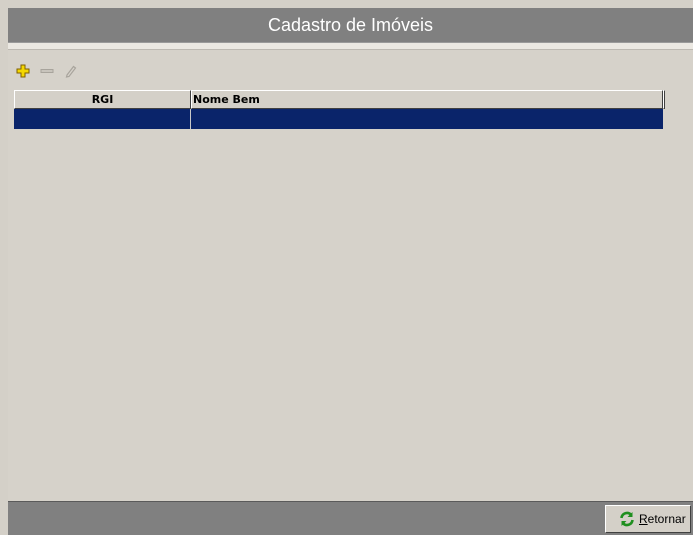 This screenshot has width=693, height=535. I want to click on edit-button, so click(71, 71).